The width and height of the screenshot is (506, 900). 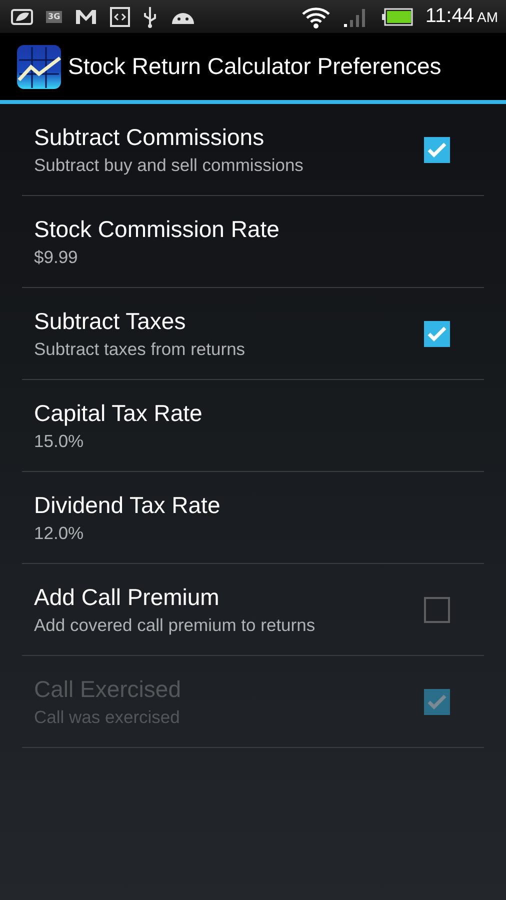 What do you see at coordinates (255, 66) in the screenshot?
I see `screen-title: Stock Return Calculator Preferences` at bounding box center [255, 66].